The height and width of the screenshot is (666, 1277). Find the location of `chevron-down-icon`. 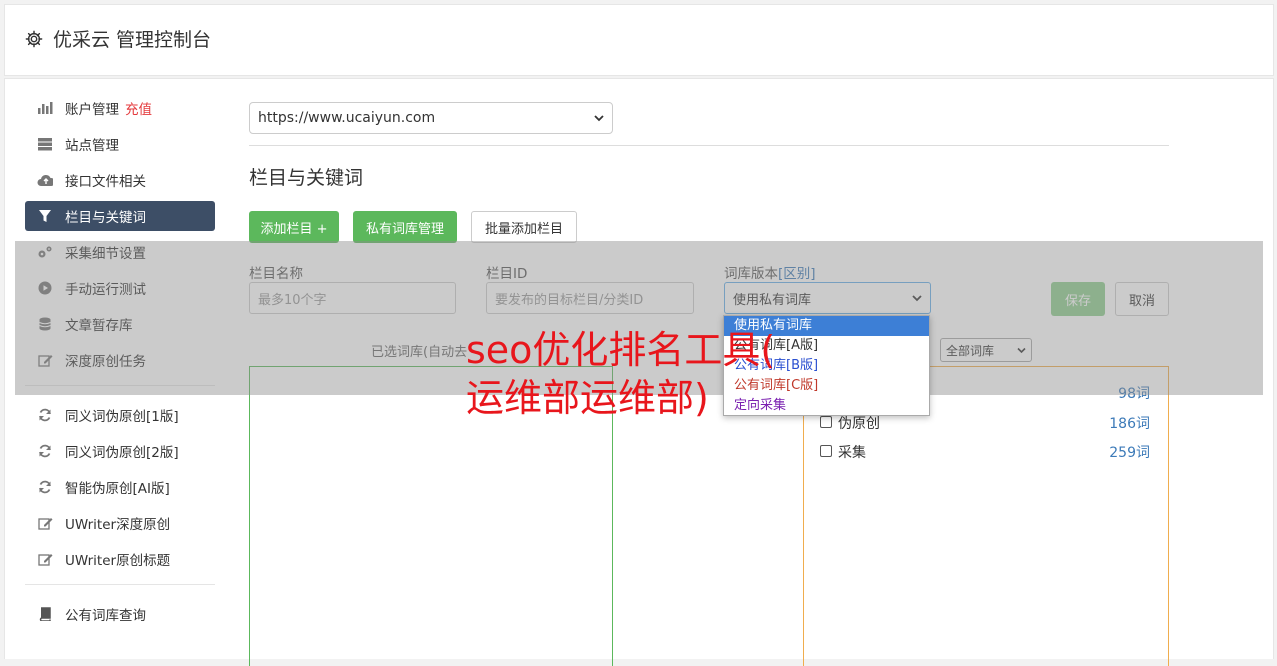

chevron-down-icon is located at coordinates (599, 118).